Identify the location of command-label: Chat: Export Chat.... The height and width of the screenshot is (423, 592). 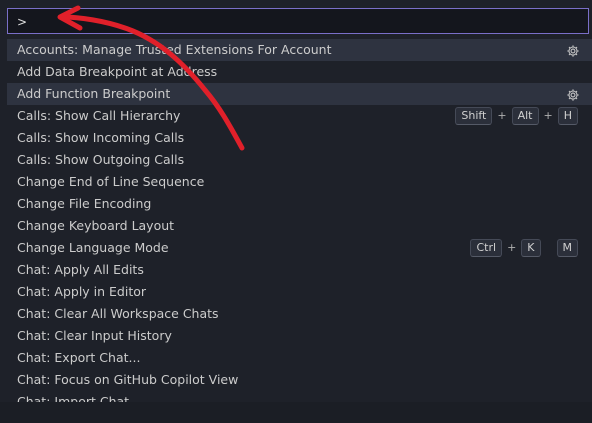
(79, 357).